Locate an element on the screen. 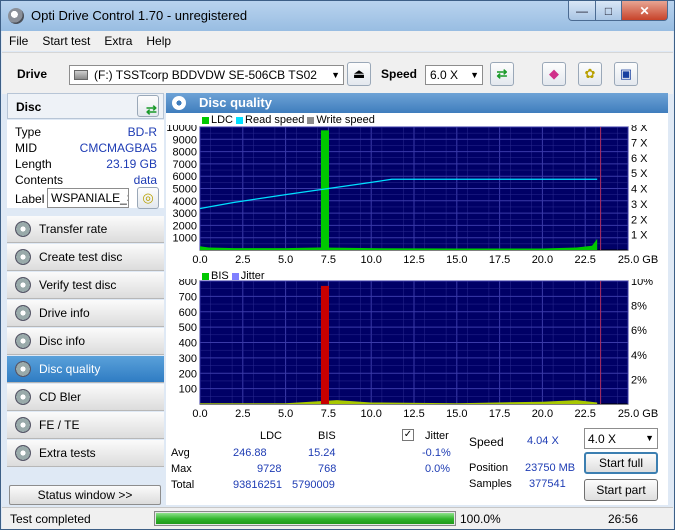  max-jitter: 0.0% is located at coordinates (438, 469).